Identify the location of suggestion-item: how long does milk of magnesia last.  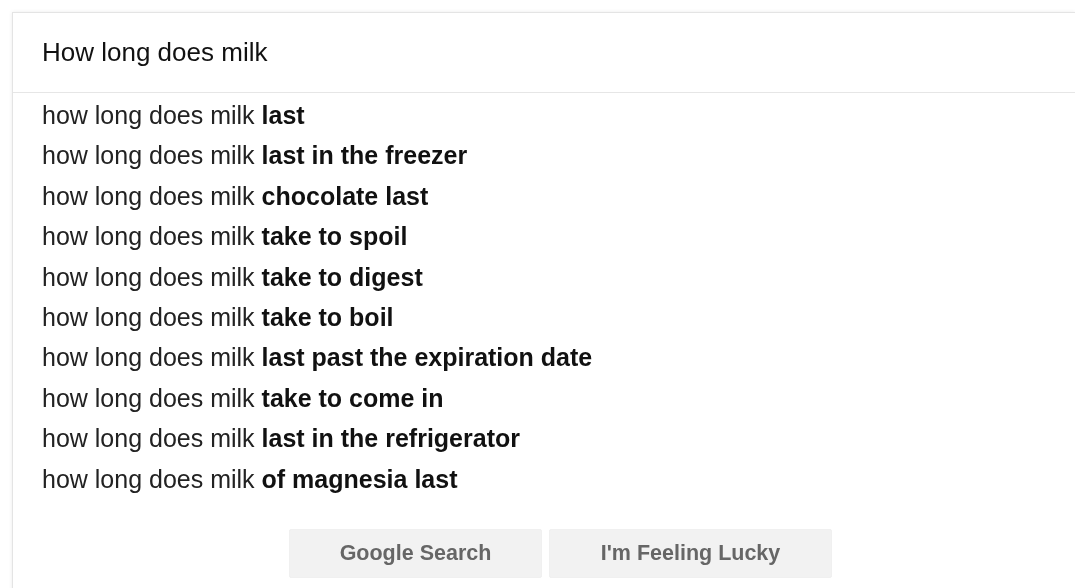
(544, 479).